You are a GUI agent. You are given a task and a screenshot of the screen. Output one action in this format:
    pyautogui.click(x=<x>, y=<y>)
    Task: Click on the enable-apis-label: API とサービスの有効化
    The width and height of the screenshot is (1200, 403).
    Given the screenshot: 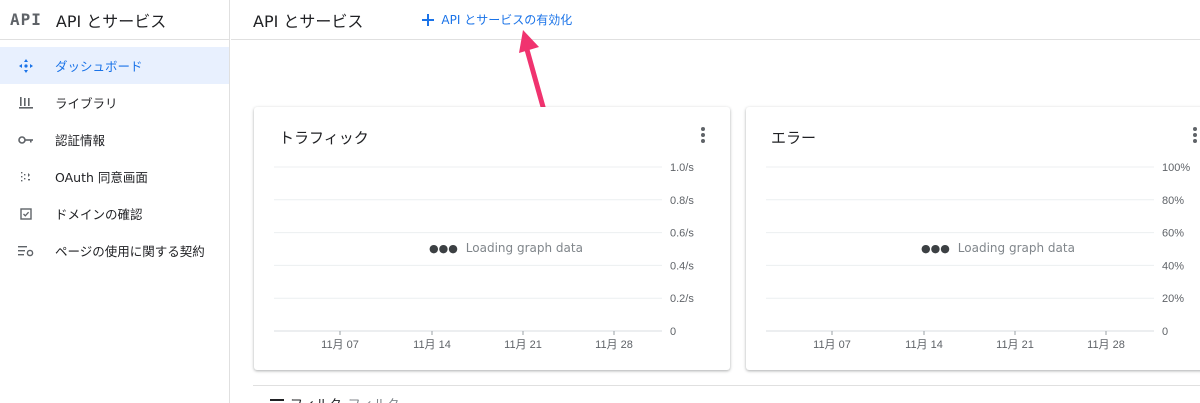 What is the action you would take?
    pyautogui.click(x=507, y=20)
    